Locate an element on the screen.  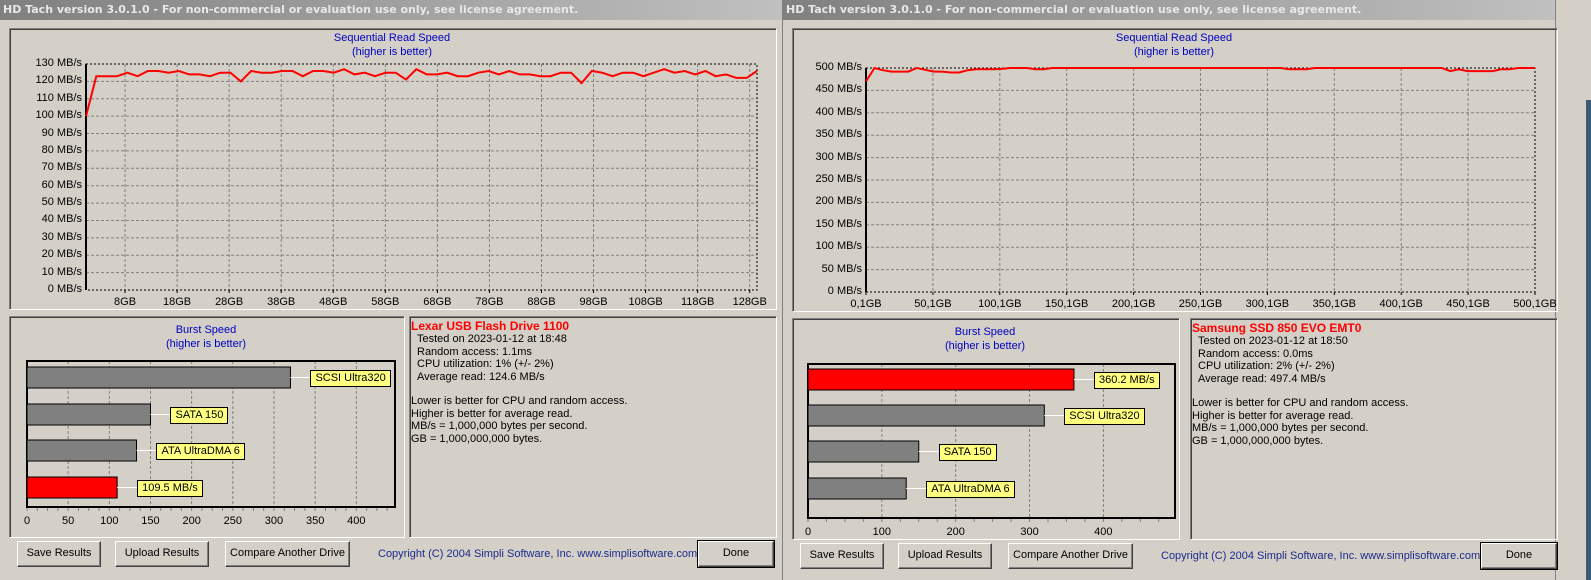
seq-y-tick-label: 10 MB/s is located at coordinates (61, 271).